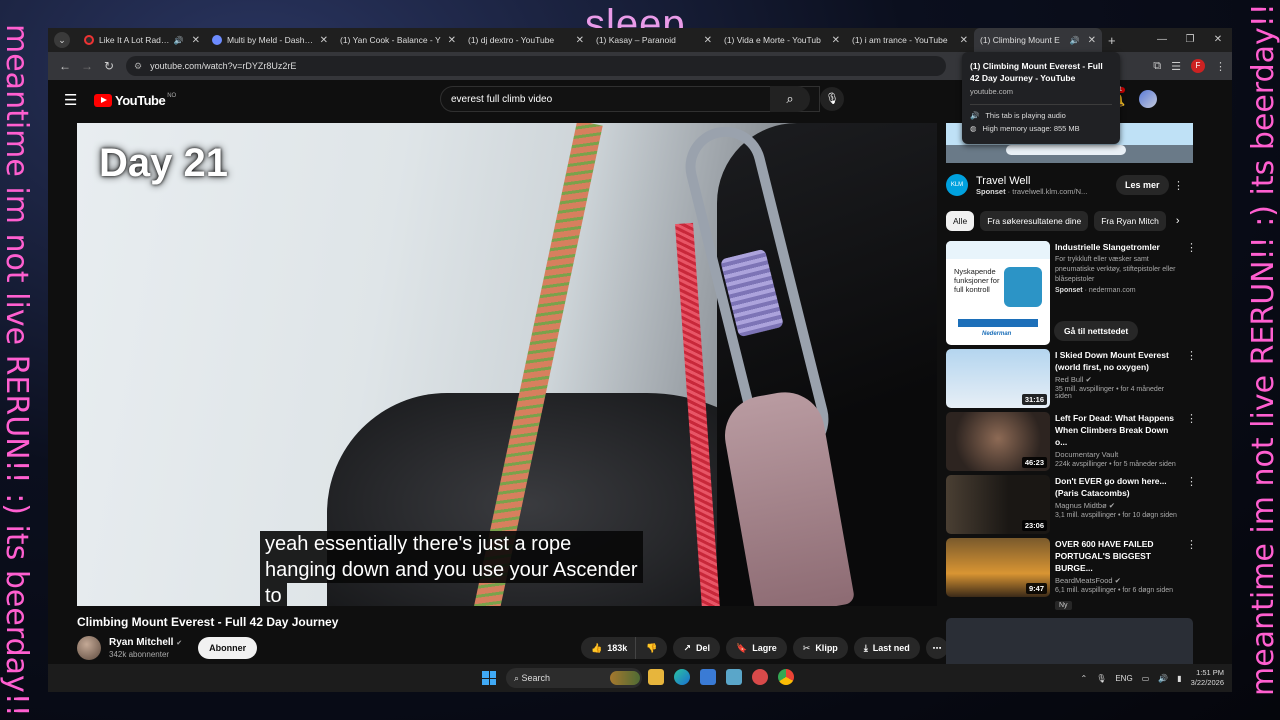 This screenshot has width=1280, height=720. I want to click on account-avatar, so click(1148, 99).